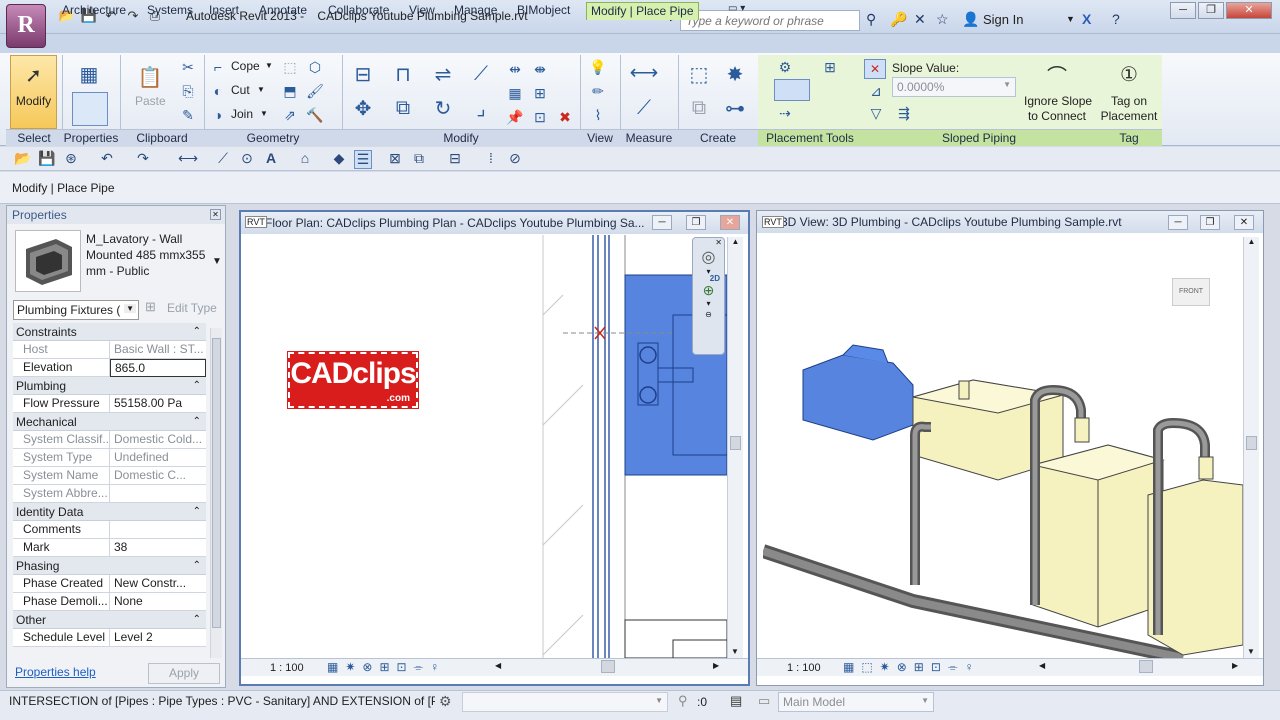 The height and width of the screenshot is (720, 1280). I want to click on dimension-icon: ⟋, so click(223, 158).